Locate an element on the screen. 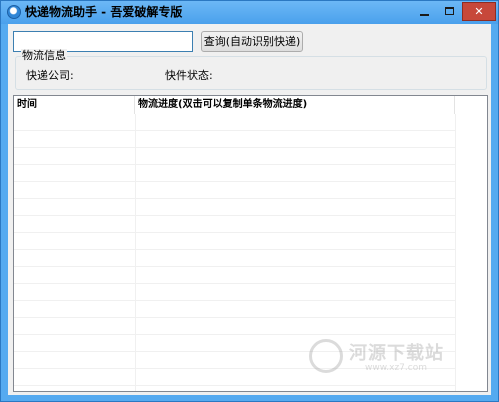 This screenshot has height=402, width=499. maximize-icon is located at coordinates (449, 11).